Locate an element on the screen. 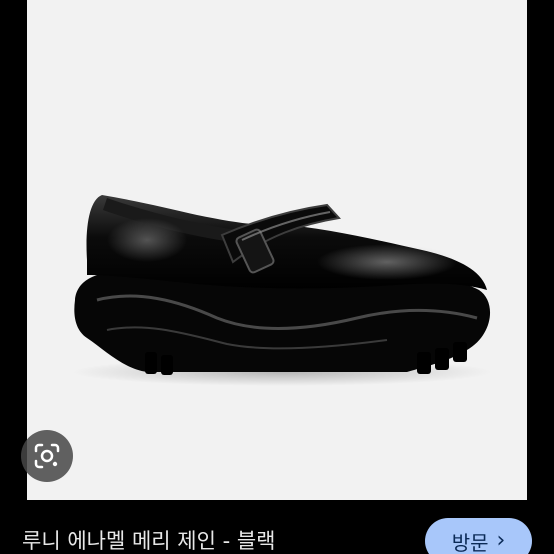 This screenshot has width=554, height=554. lens-search-button is located at coordinates (47, 456).